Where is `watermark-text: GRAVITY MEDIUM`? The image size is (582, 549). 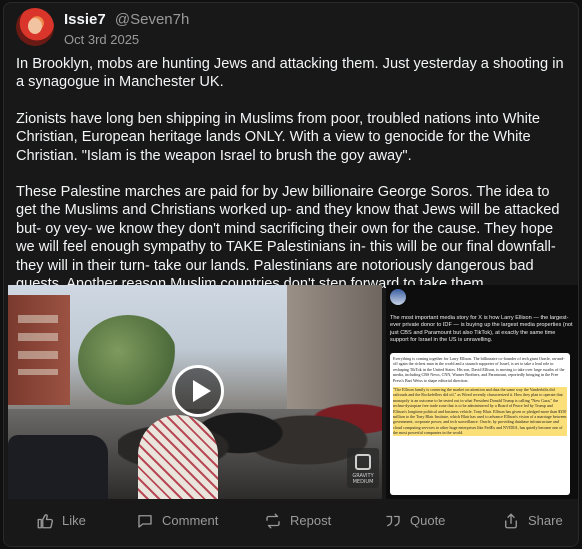
watermark-text: GRAVITY MEDIUM is located at coordinates (363, 479).